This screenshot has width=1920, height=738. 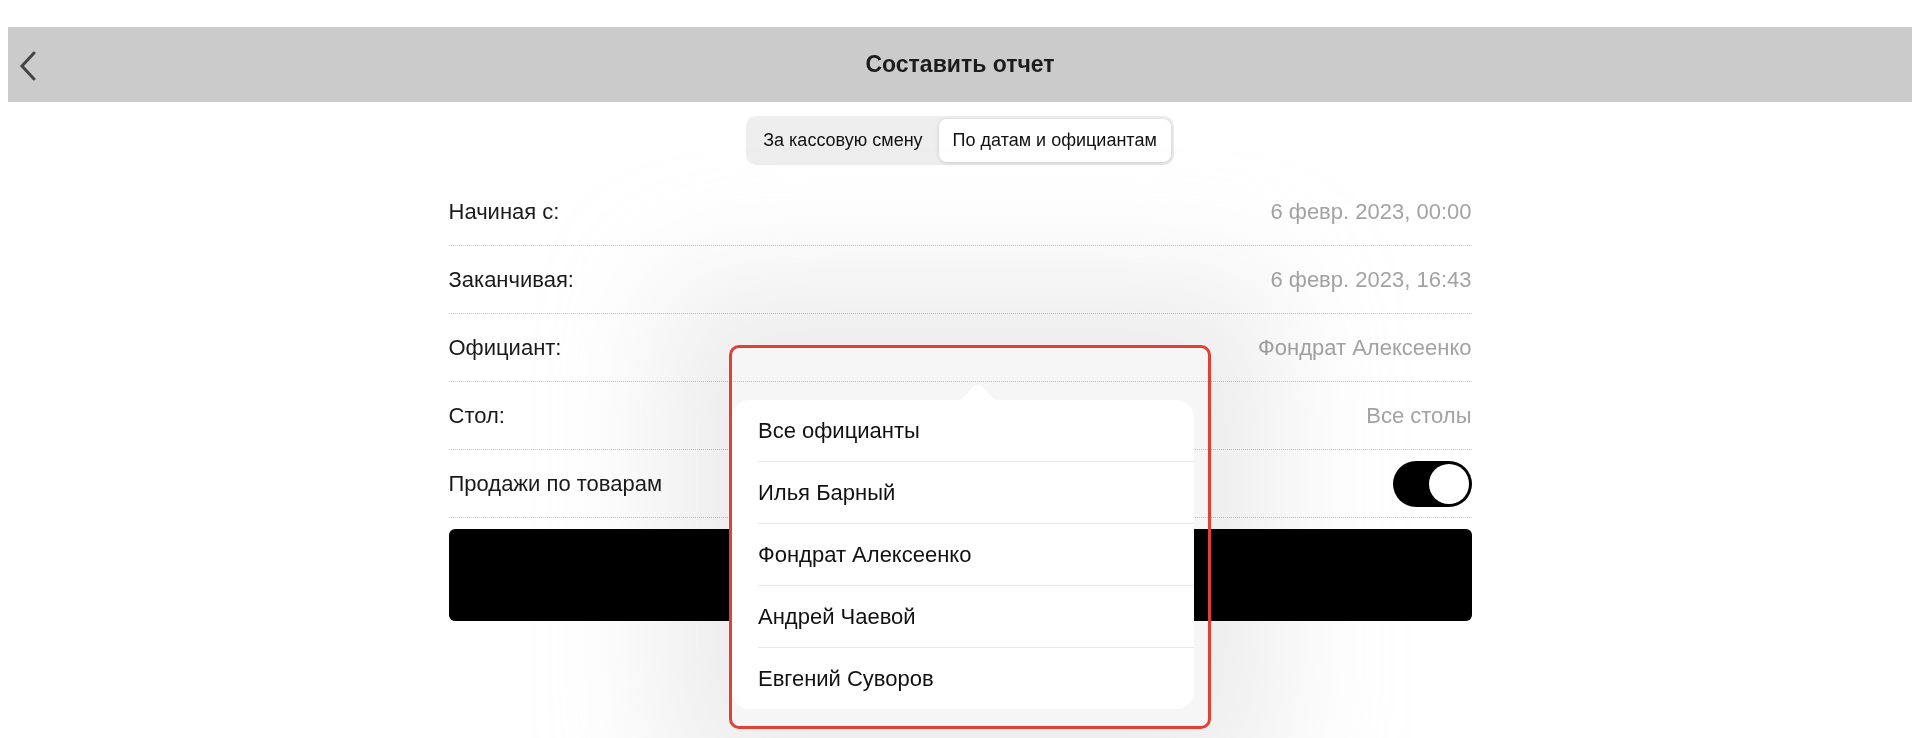 I want to click on field-label: Официант:, so click(x=505, y=347).